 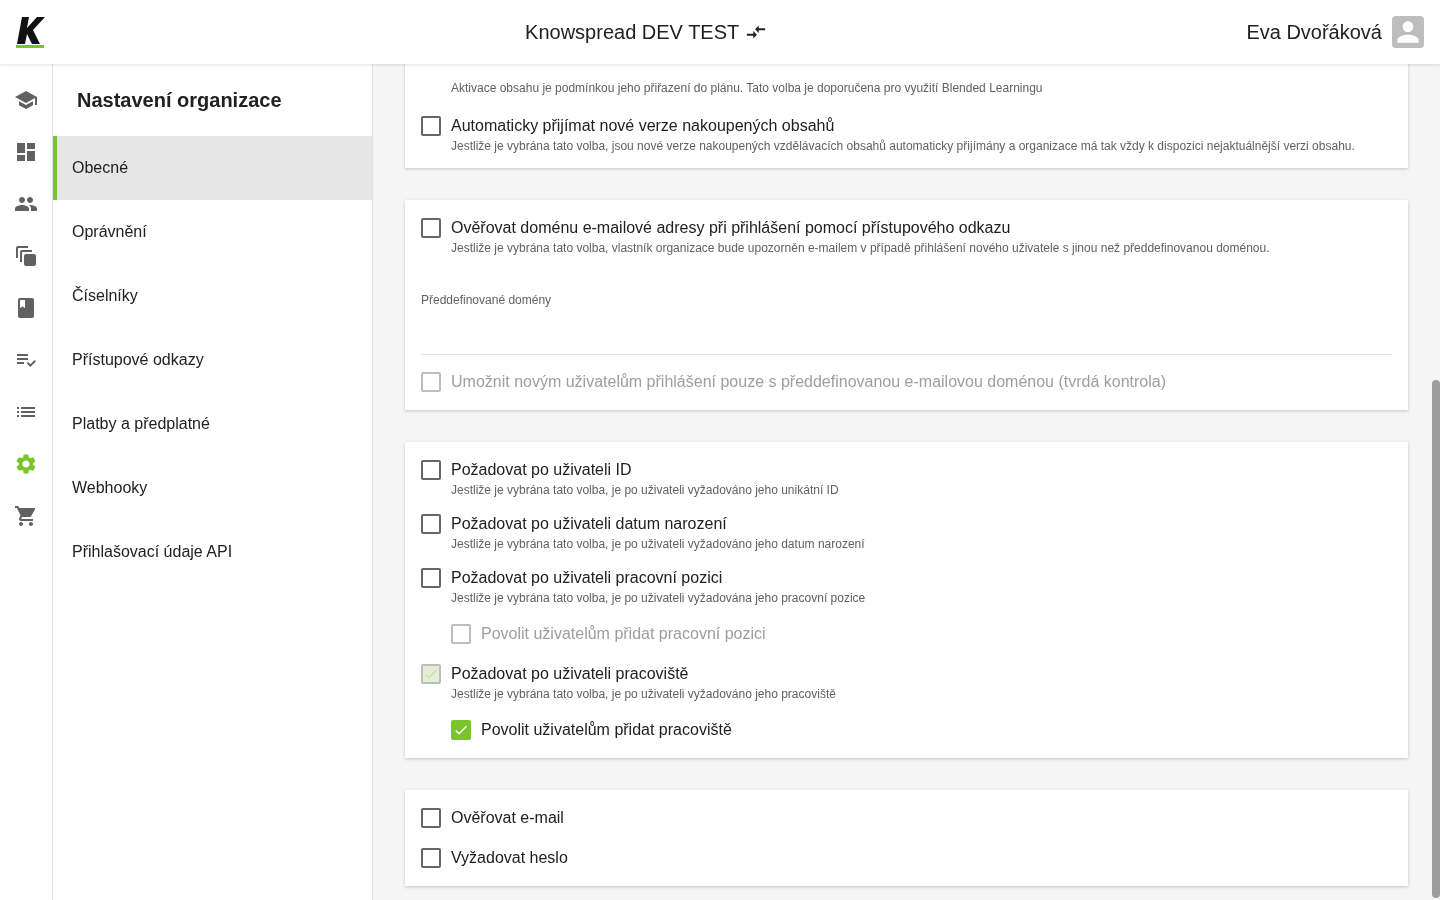 I want to click on option-label: Vyžadovat heslo, so click(x=509, y=858).